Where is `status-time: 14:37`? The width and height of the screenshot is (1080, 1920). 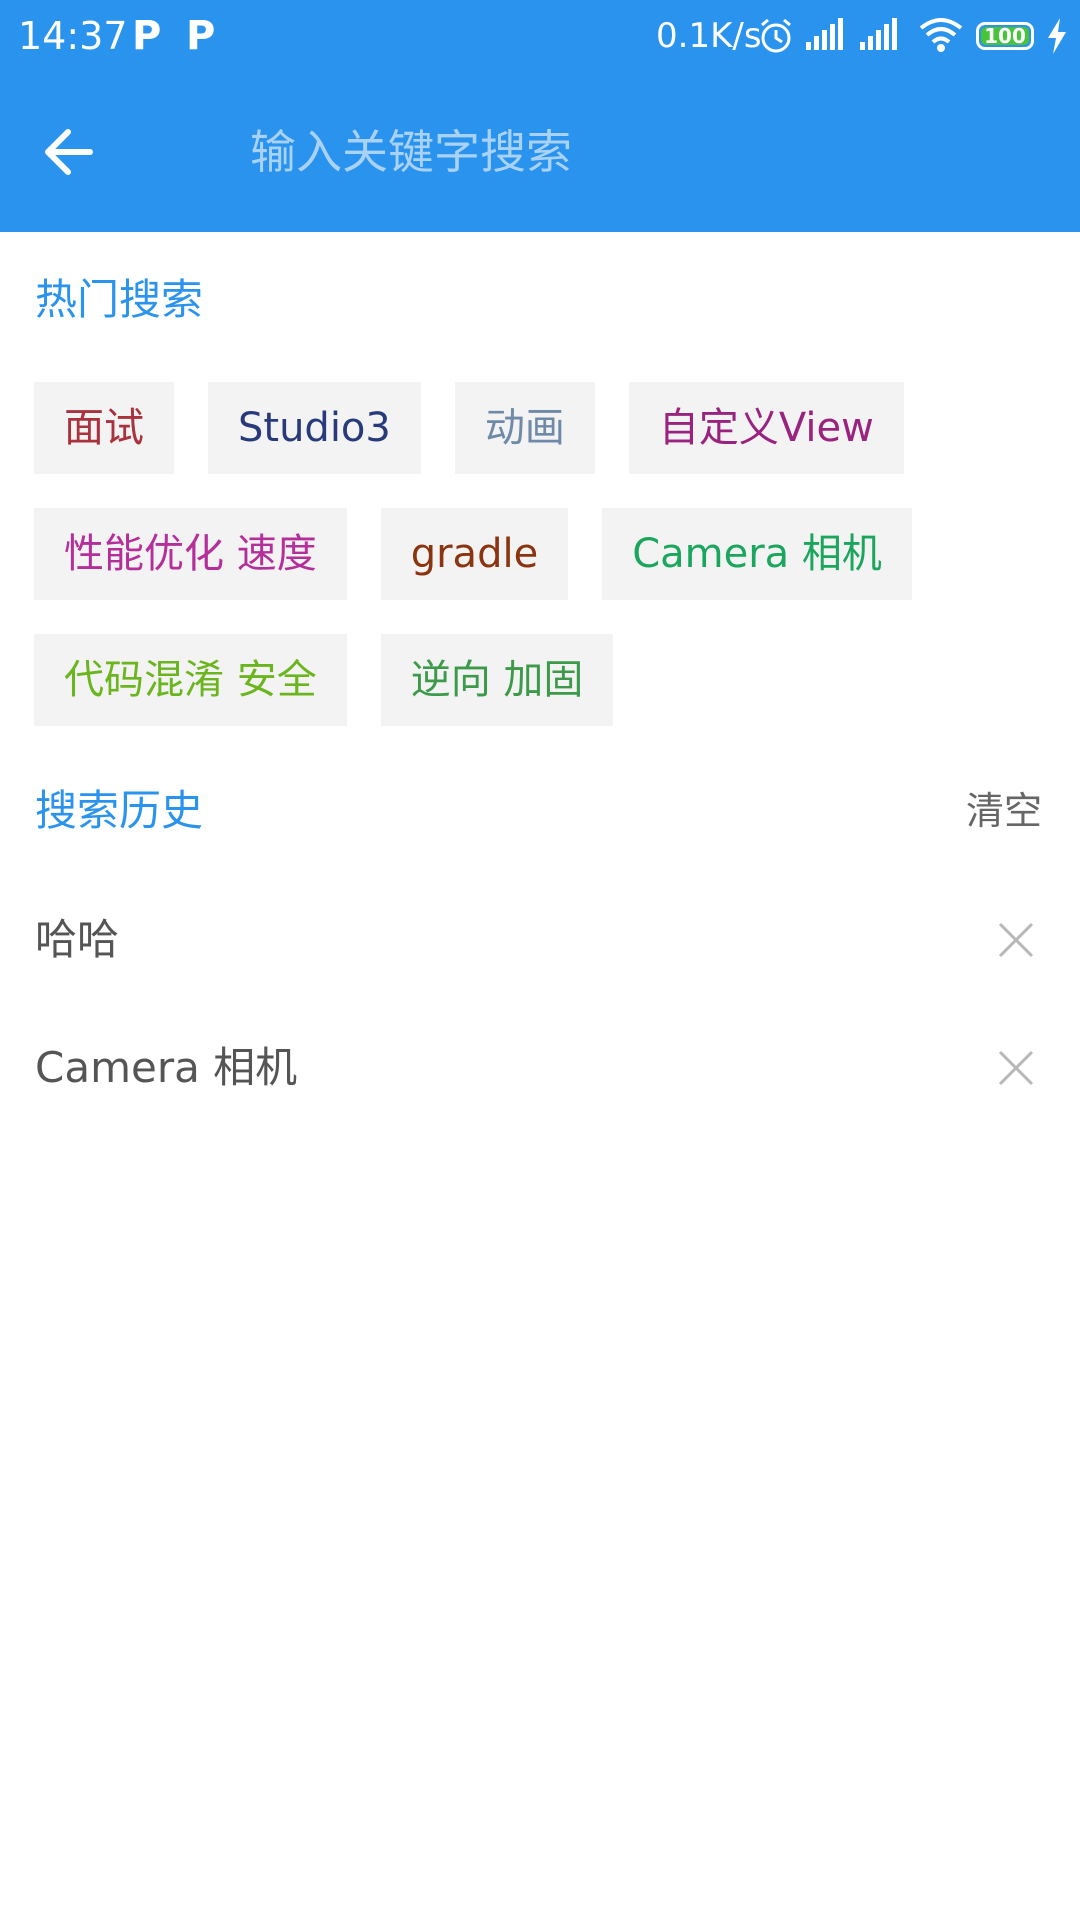 status-time: 14:37 is located at coordinates (73, 36).